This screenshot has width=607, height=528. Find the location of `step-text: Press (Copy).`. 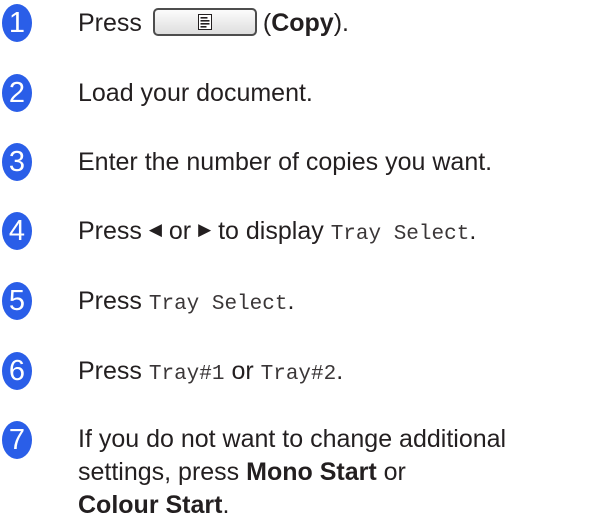

step-text: Press (Copy). is located at coordinates (213, 22).